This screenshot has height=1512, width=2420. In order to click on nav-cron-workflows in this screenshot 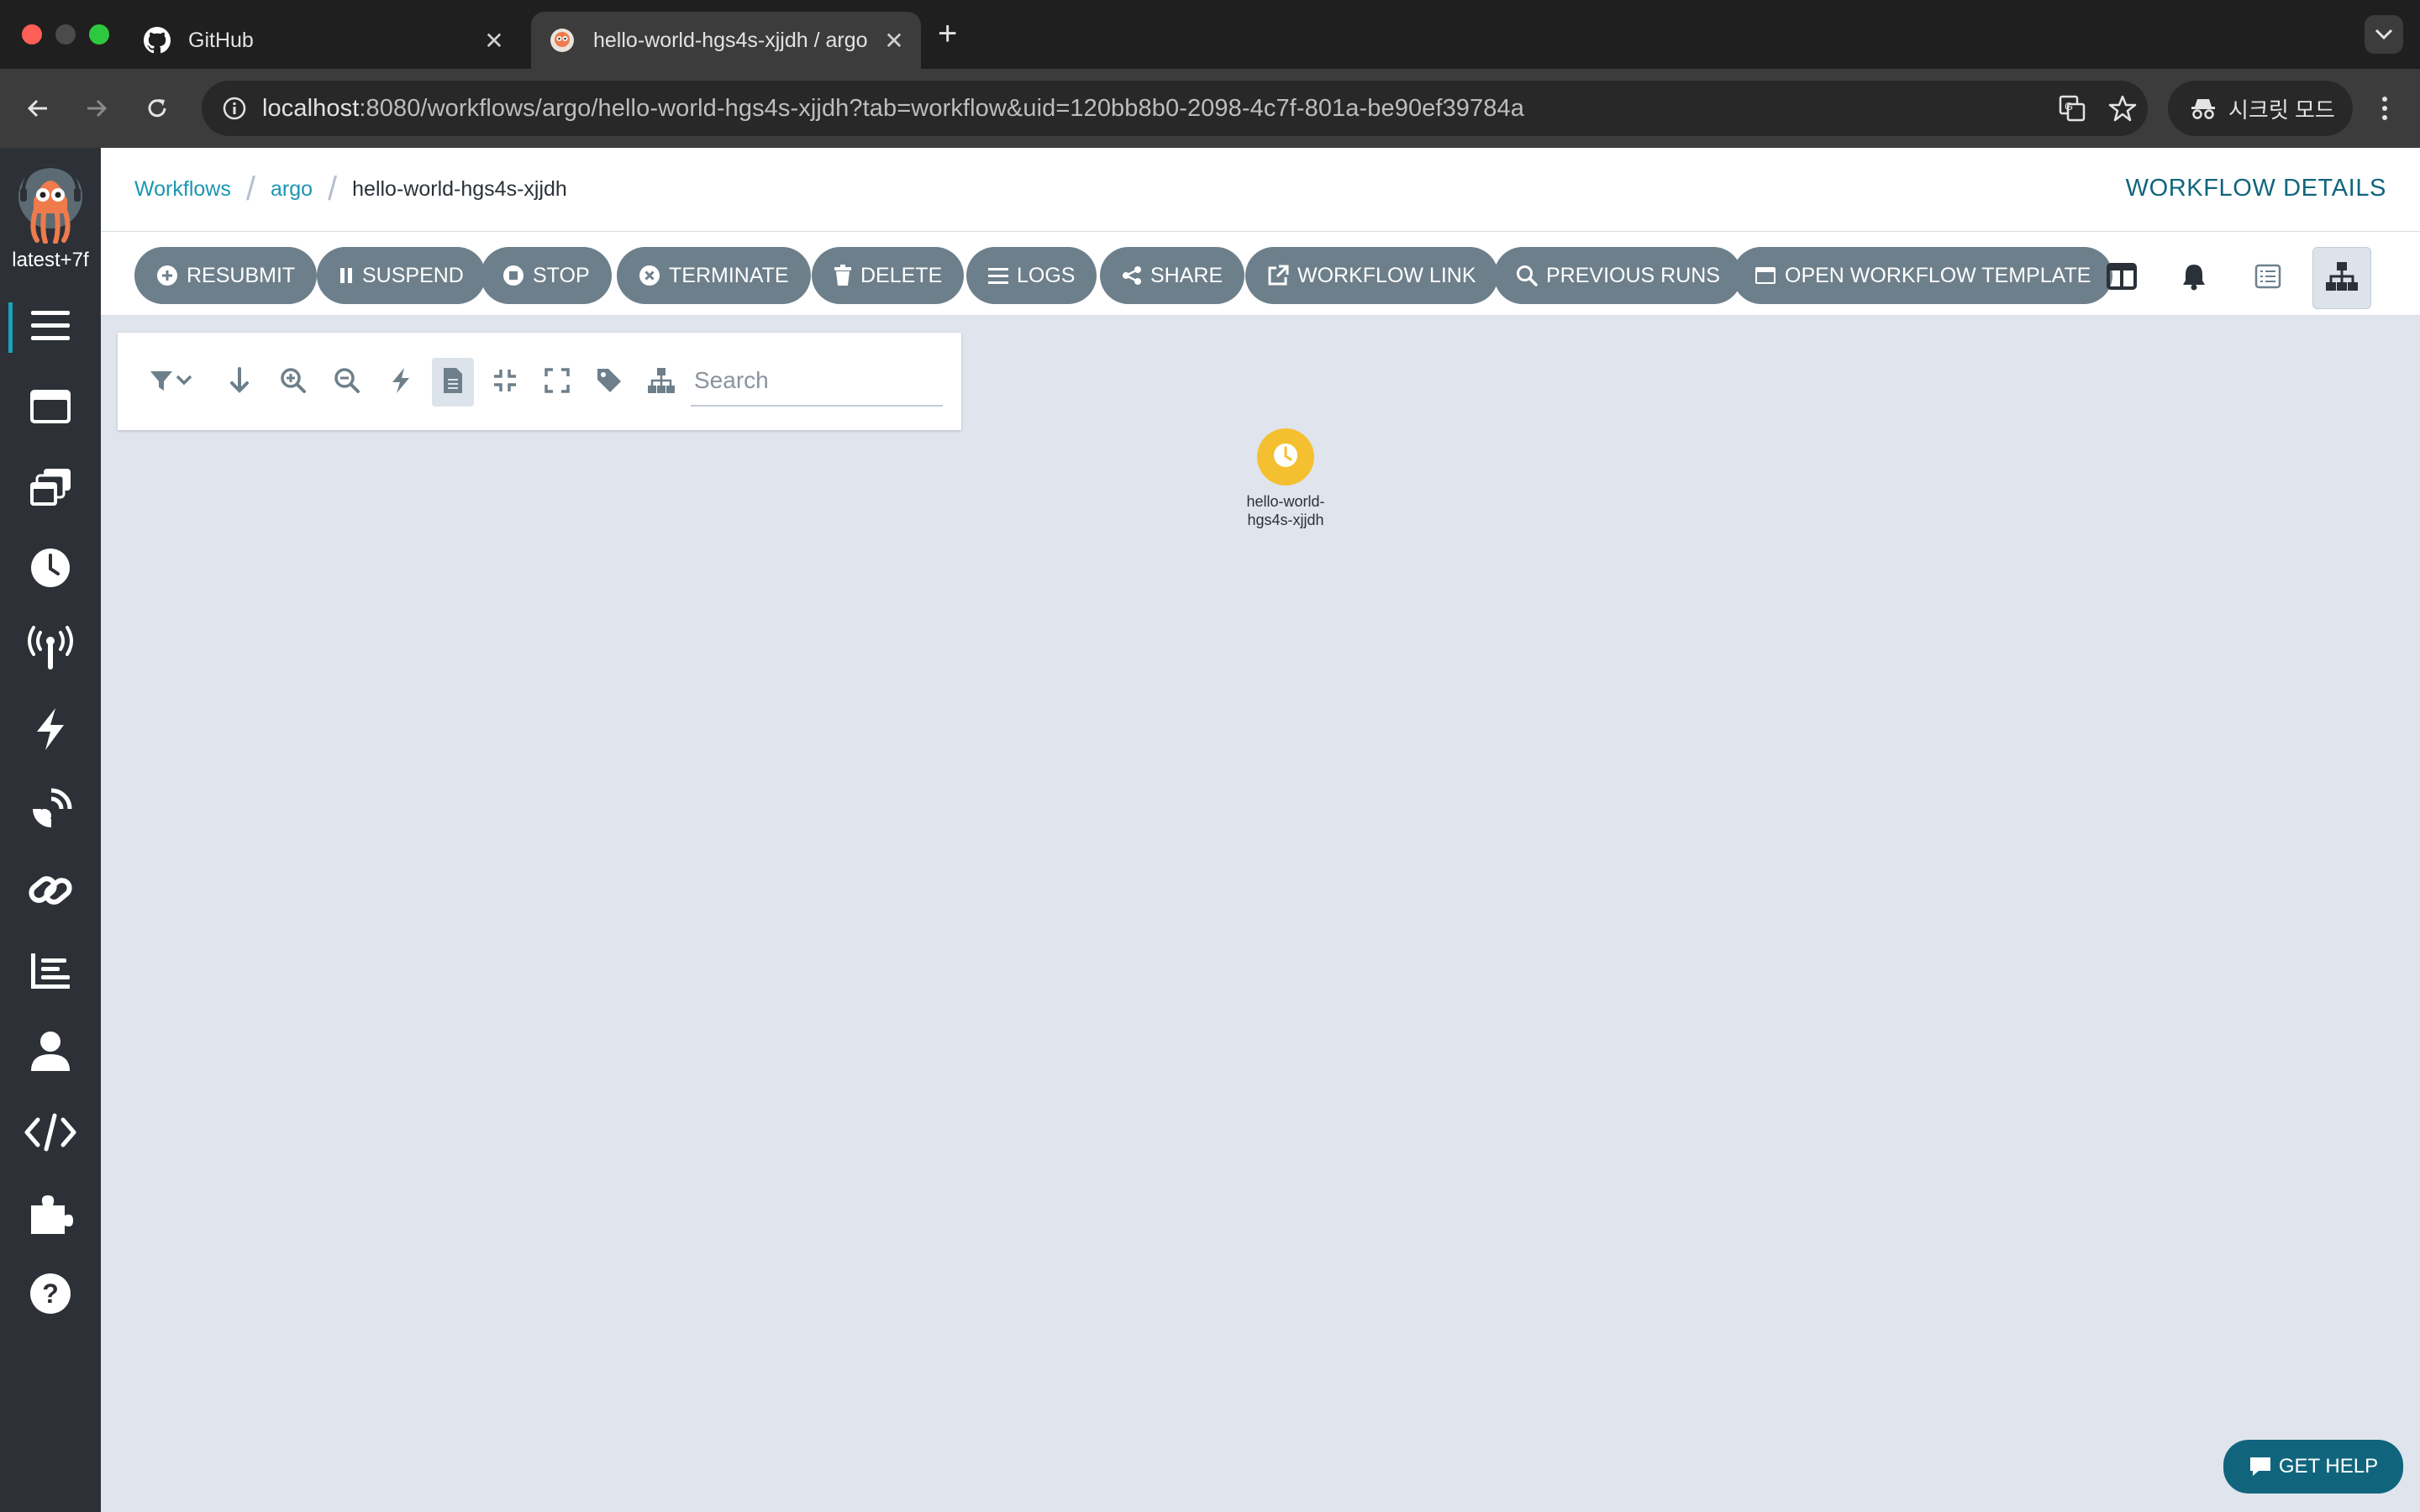, I will do `click(51, 569)`.